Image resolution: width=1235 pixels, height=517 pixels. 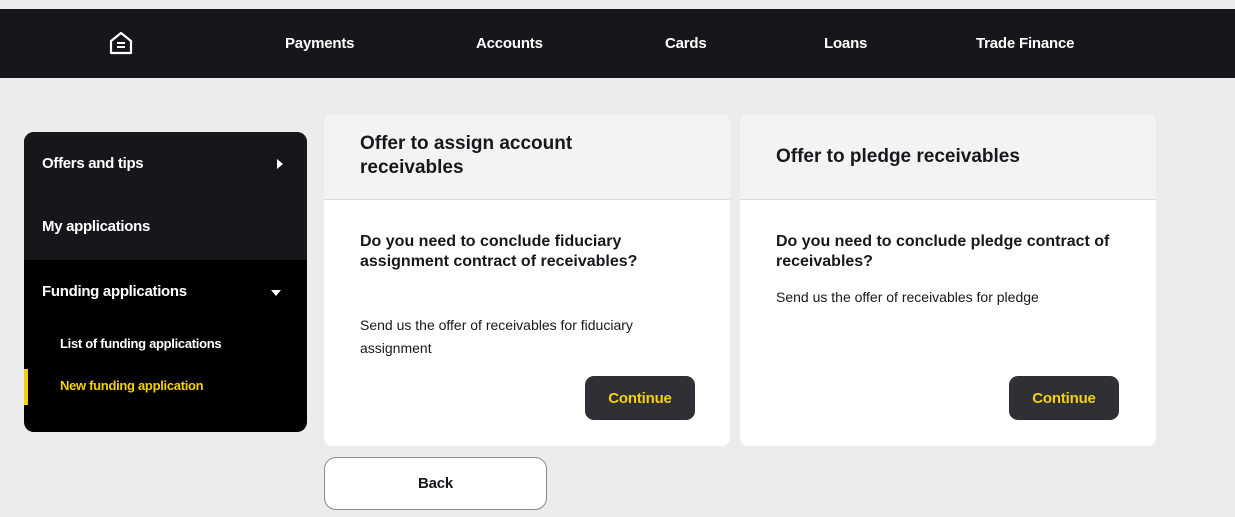 What do you see at coordinates (319, 44) in the screenshot?
I see `nav-payments: Payments` at bounding box center [319, 44].